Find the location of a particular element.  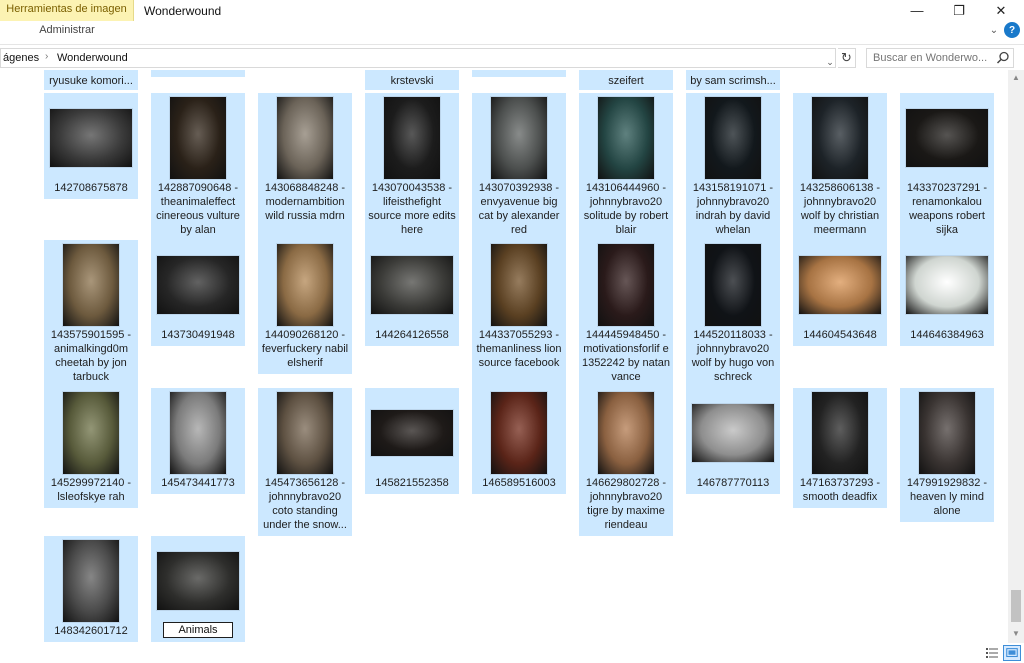

rename-input: Animals is located at coordinates (198, 630).